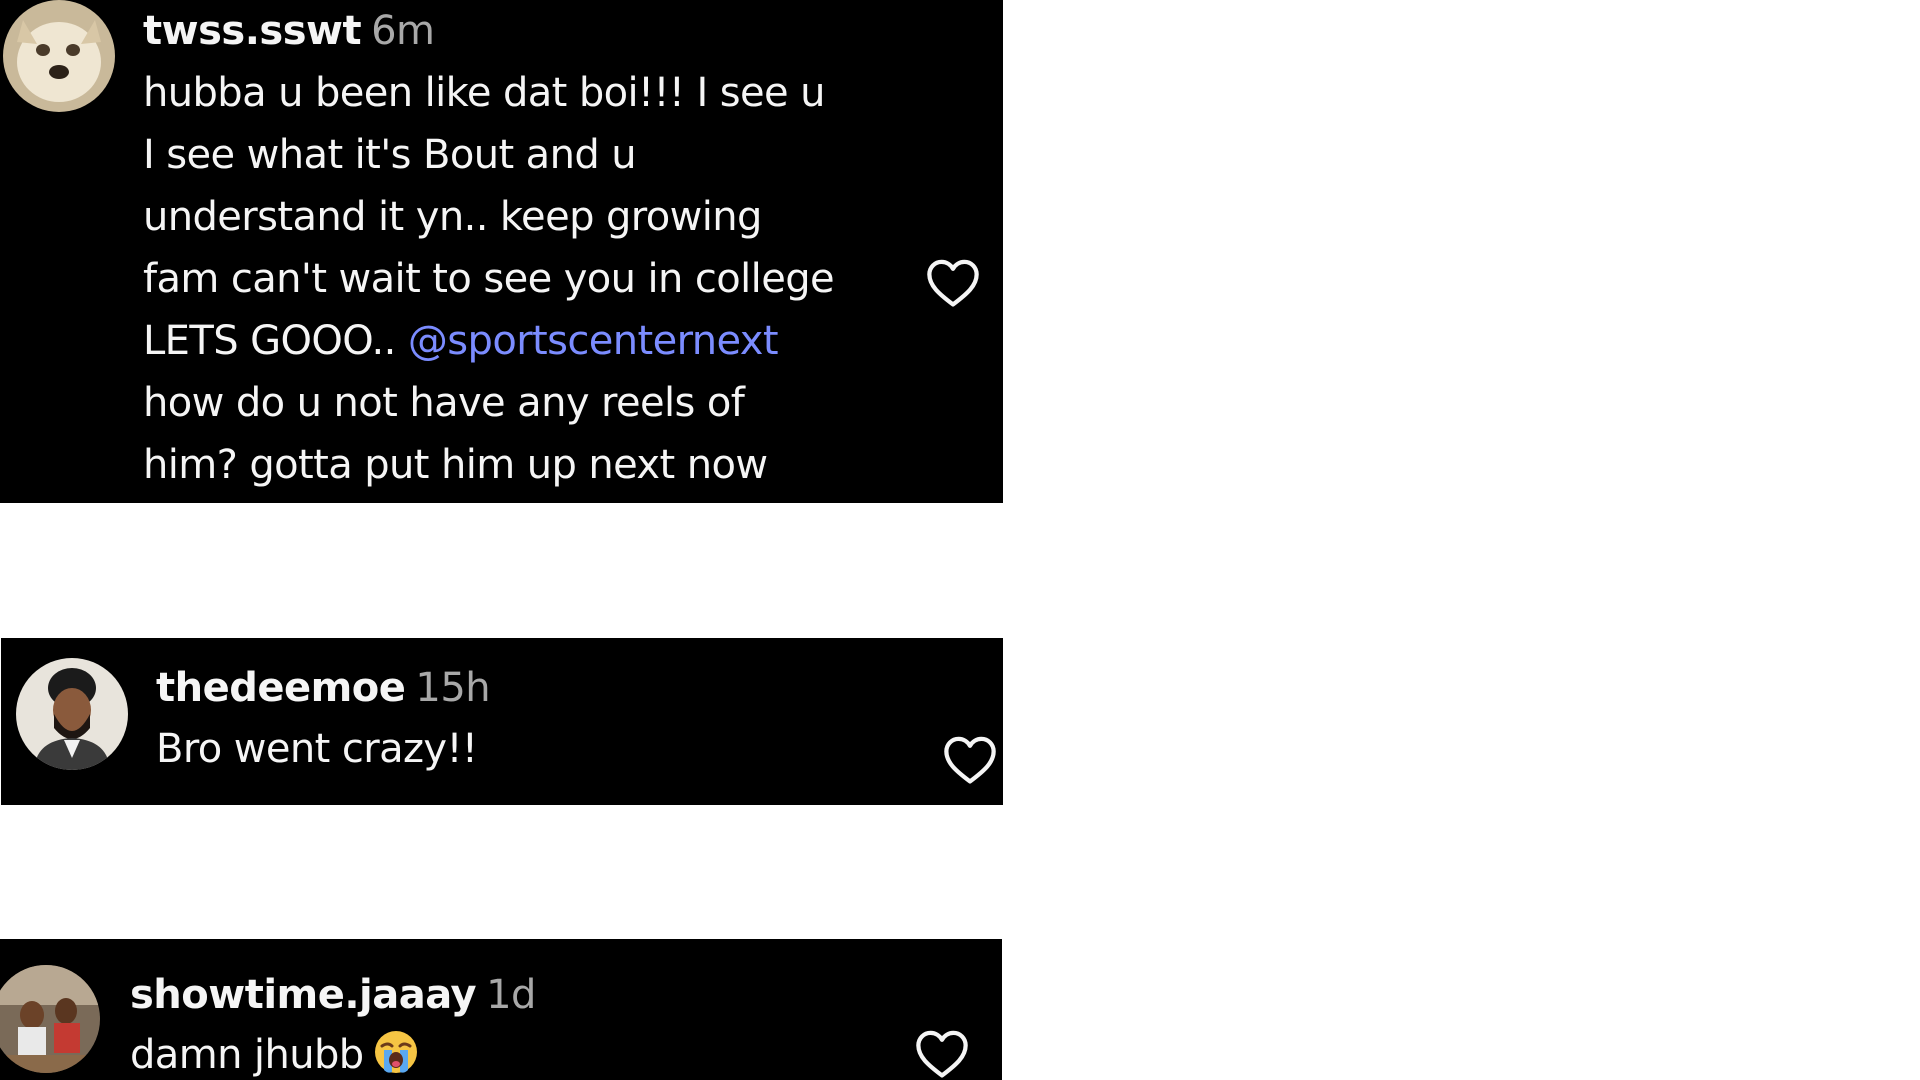  I want to click on comment-line: Bro went crazy!!, so click(317, 749).